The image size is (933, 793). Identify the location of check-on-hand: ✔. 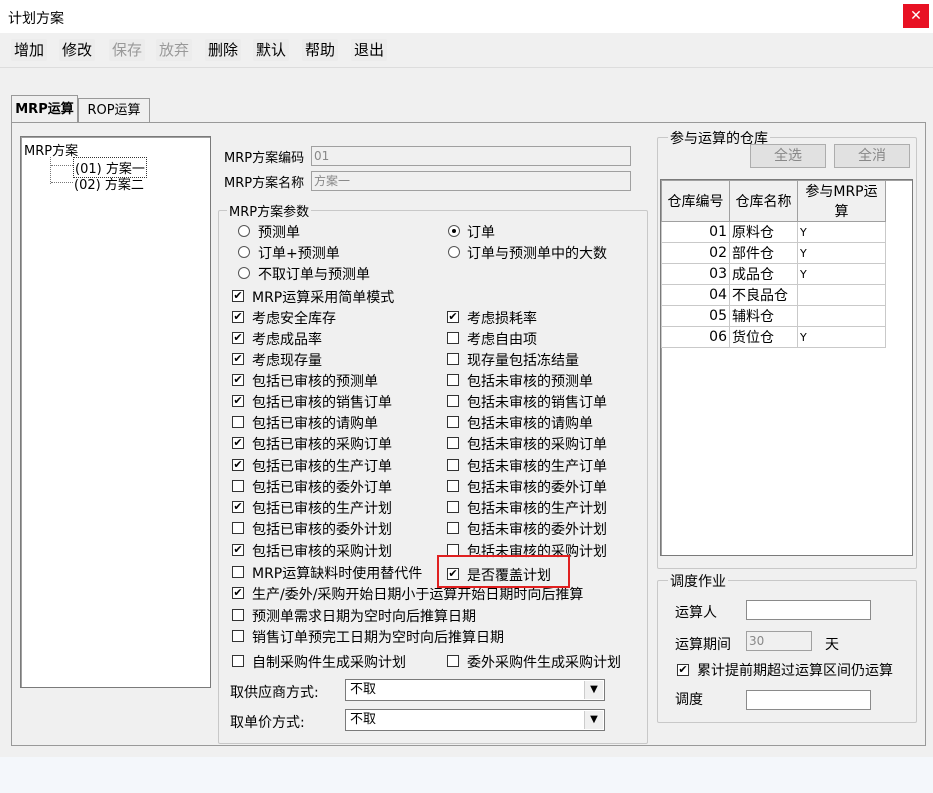
(238, 359).